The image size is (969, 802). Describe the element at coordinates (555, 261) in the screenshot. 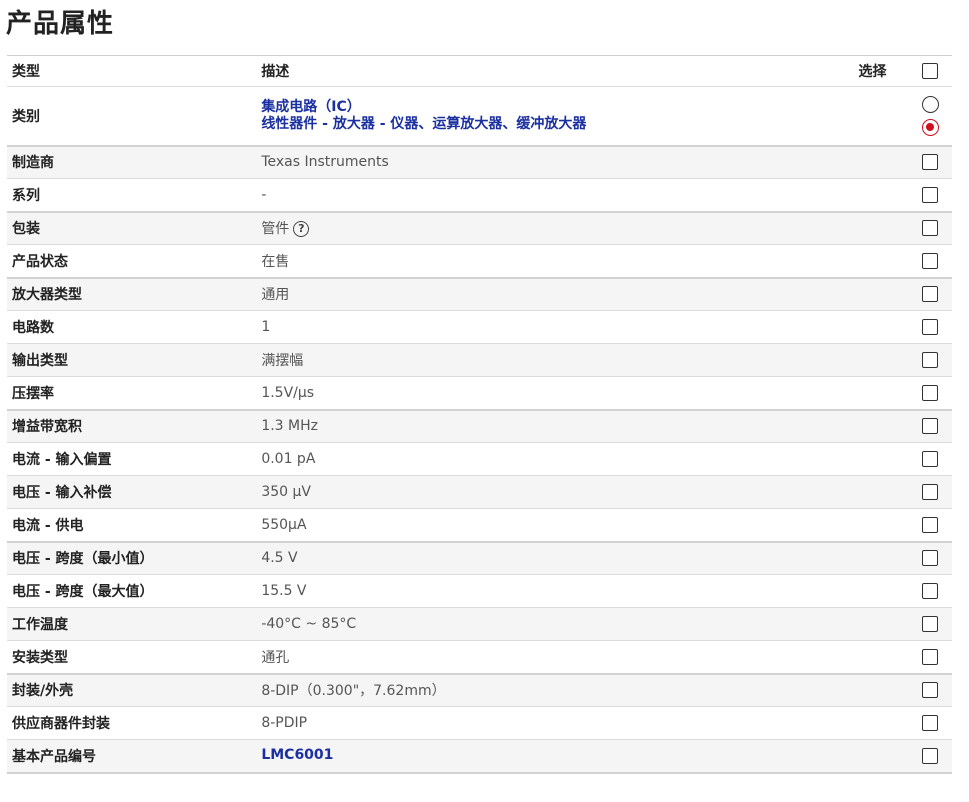

I see `attribute-description: 在售` at that location.